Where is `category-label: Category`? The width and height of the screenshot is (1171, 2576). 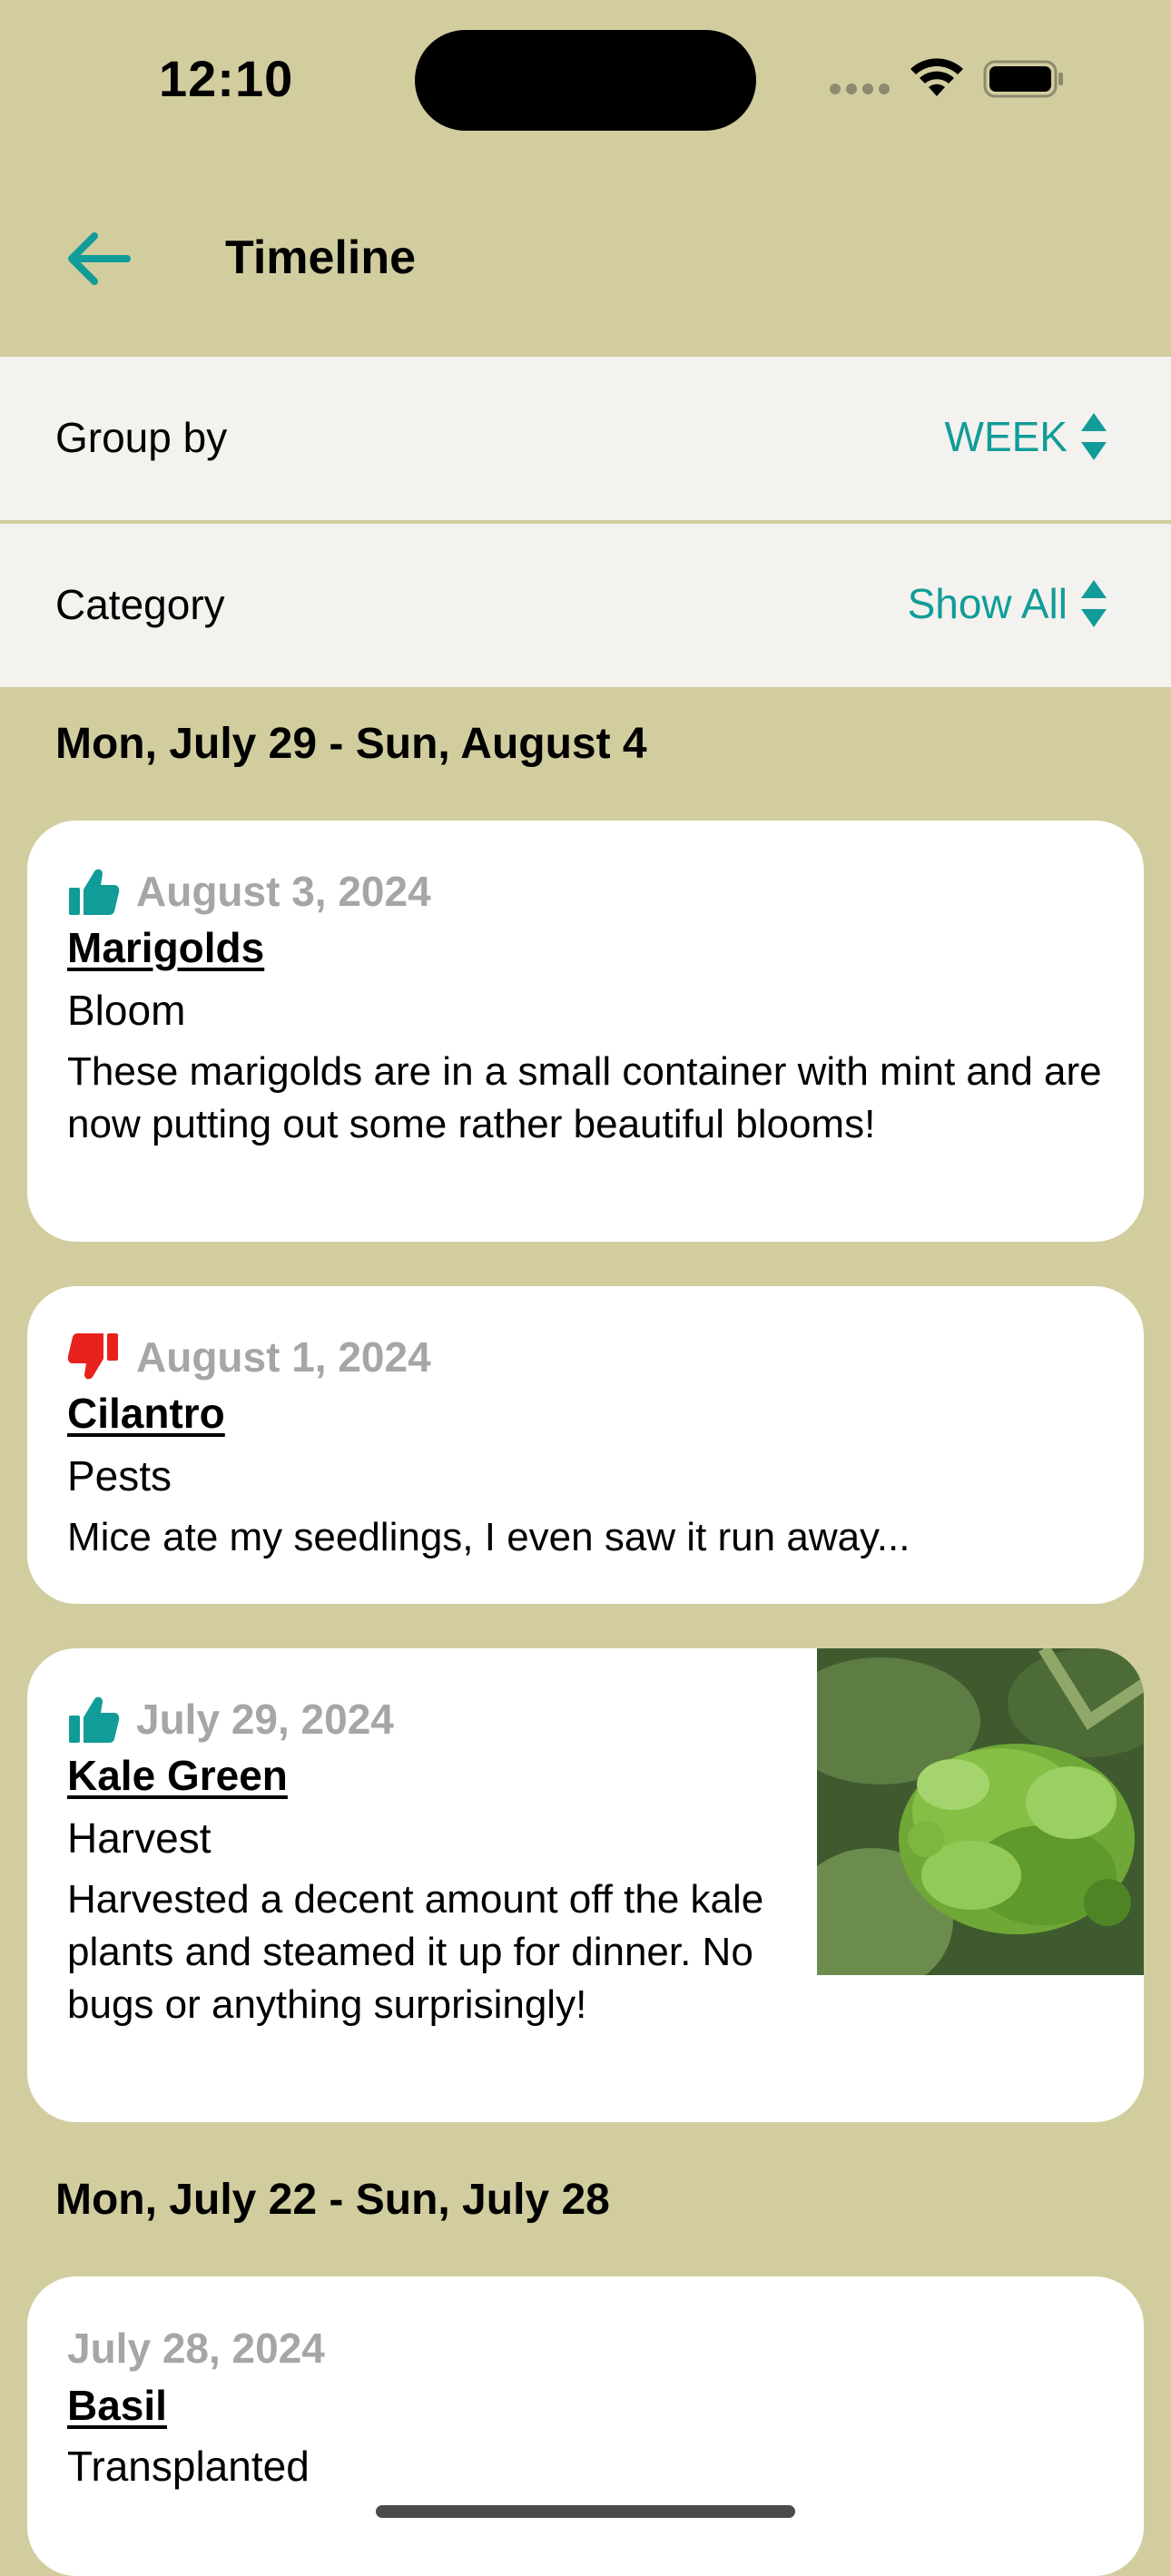 category-label: Category is located at coordinates (140, 604).